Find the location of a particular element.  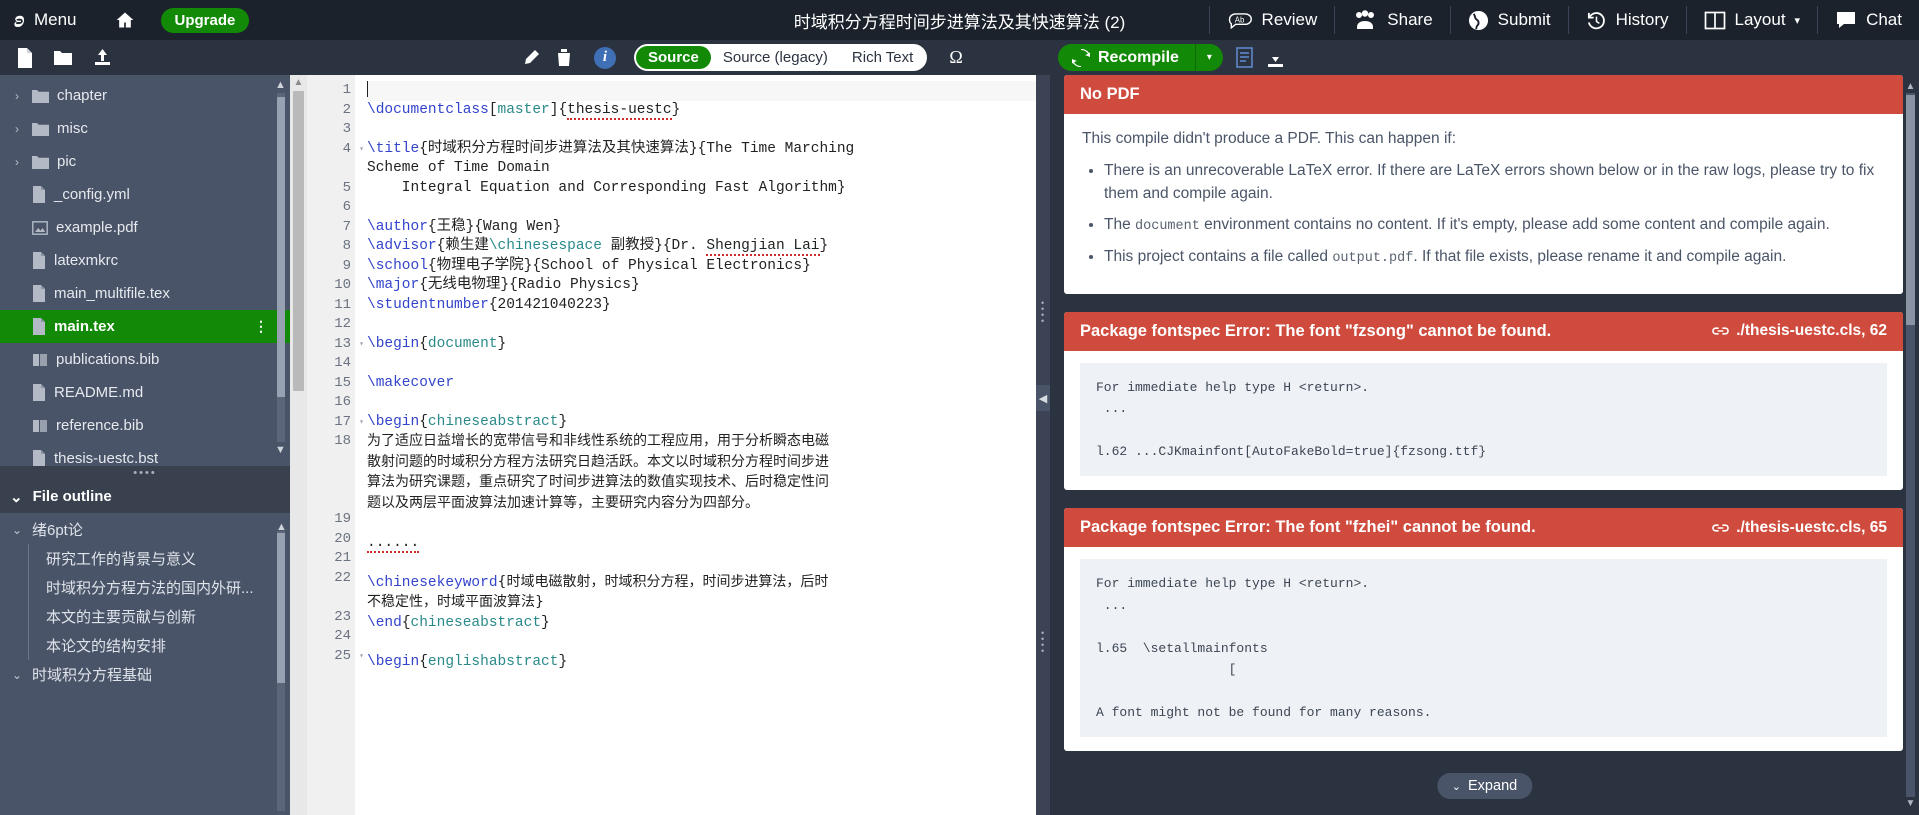

trash-icon is located at coordinates (564, 57).